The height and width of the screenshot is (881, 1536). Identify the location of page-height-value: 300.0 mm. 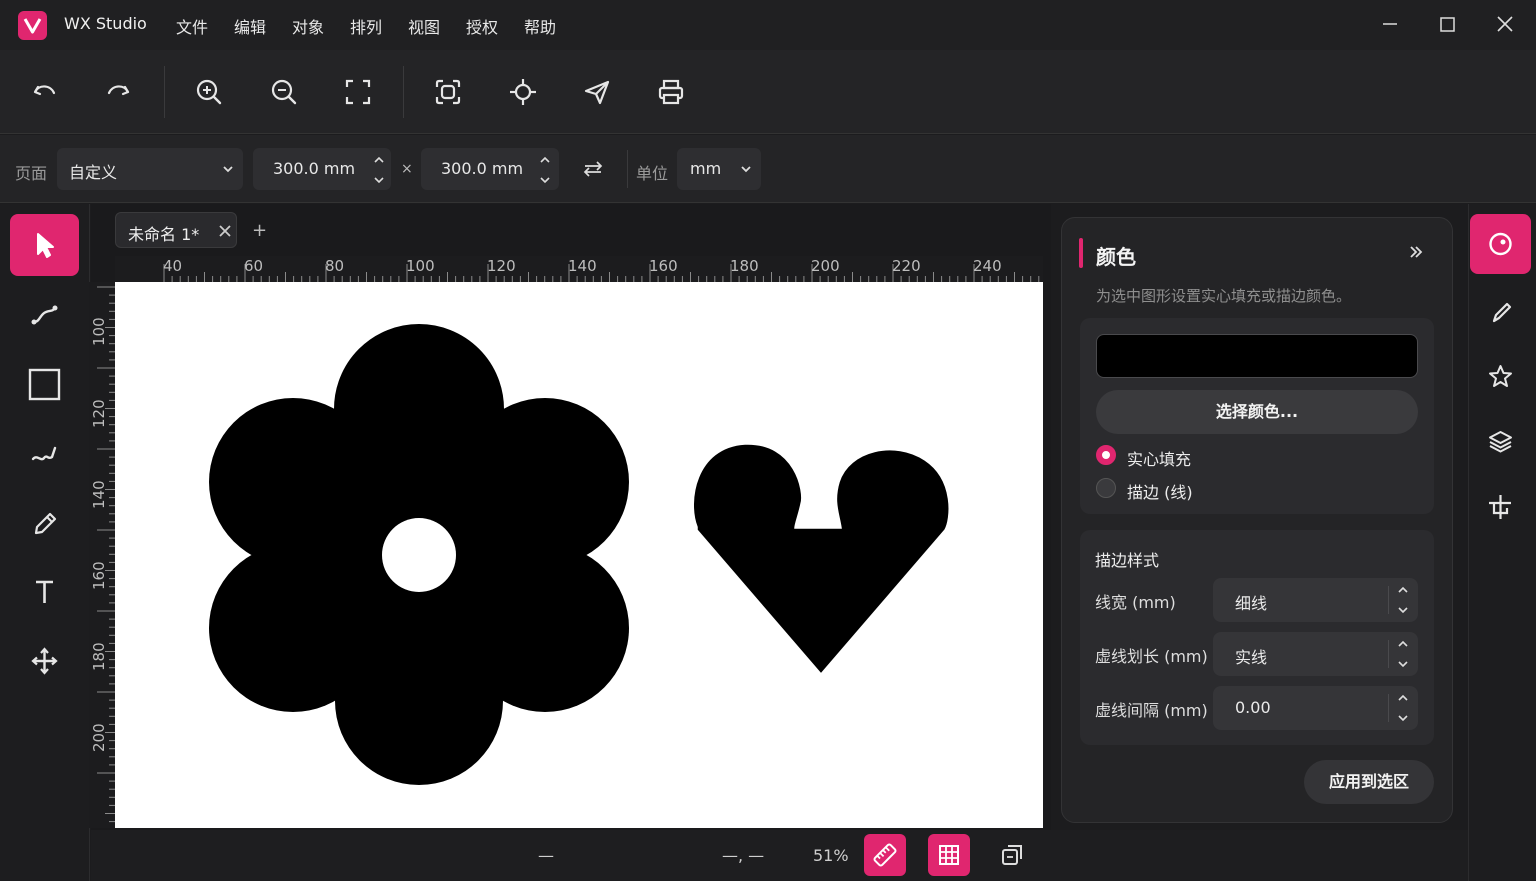
(482, 168).